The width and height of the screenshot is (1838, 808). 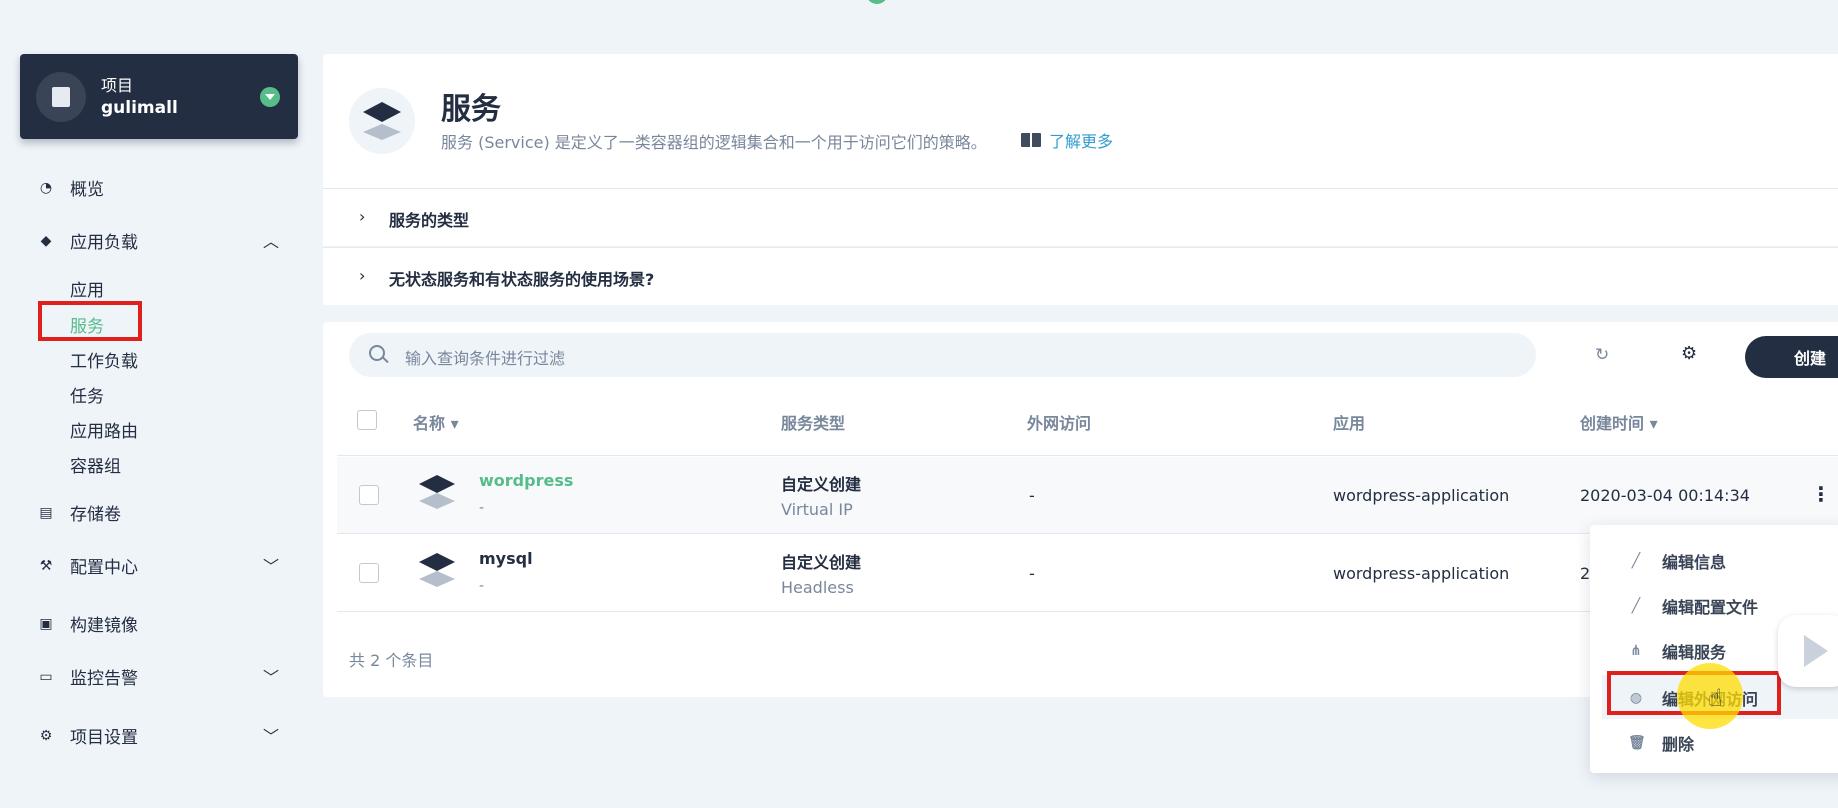 What do you see at coordinates (1715, 698) in the screenshot?
I see `hand-cursor-icon: ☝` at bounding box center [1715, 698].